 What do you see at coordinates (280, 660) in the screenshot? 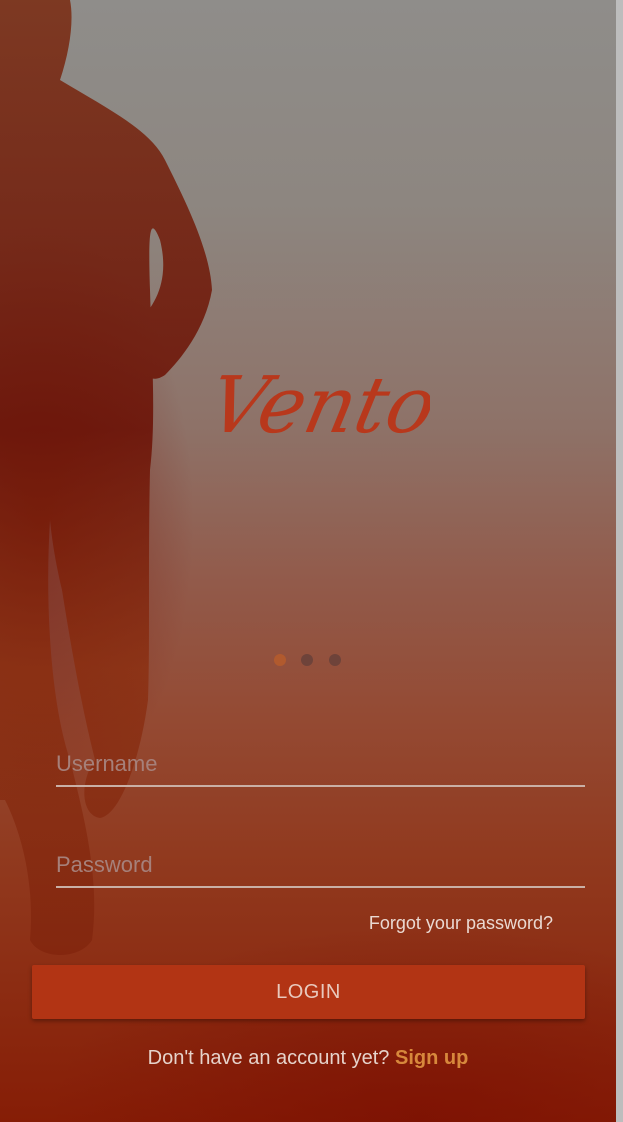
I see `carousel-dot-active` at bounding box center [280, 660].